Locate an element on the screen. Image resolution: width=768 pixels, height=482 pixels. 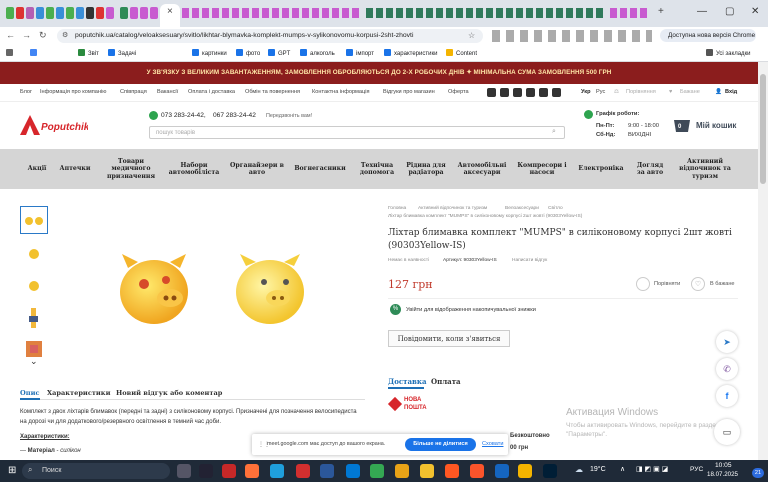
site-logo: Poputchik.ua is located at coordinates (62, 125).